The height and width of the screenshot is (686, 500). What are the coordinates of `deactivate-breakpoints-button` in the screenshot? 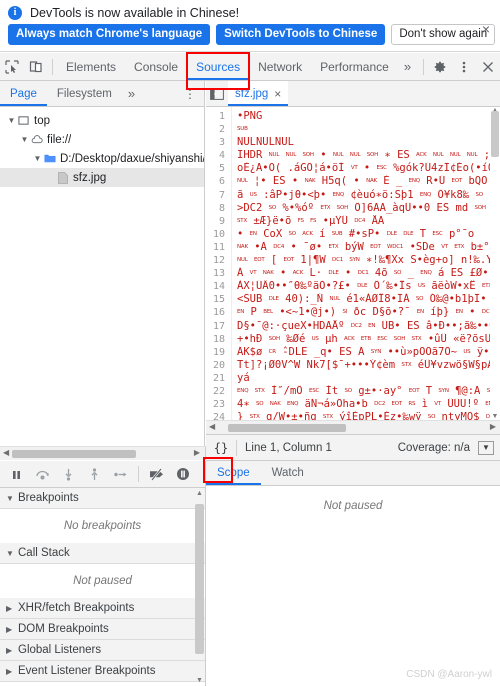 It's located at (157, 474).